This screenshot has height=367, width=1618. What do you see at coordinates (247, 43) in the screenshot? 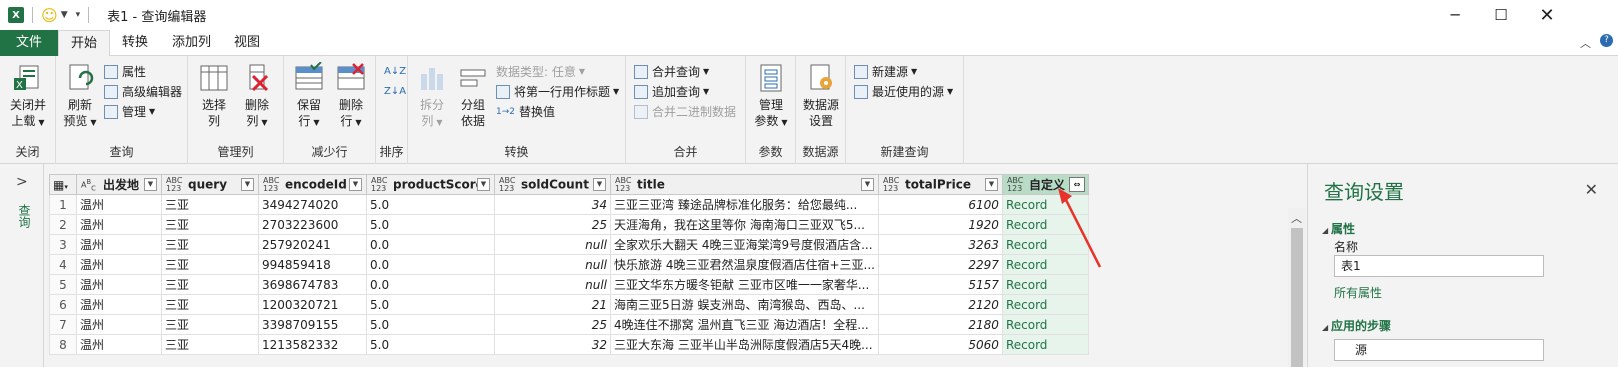
I see `tab-view: 视图` at bounding box center [247, 43].